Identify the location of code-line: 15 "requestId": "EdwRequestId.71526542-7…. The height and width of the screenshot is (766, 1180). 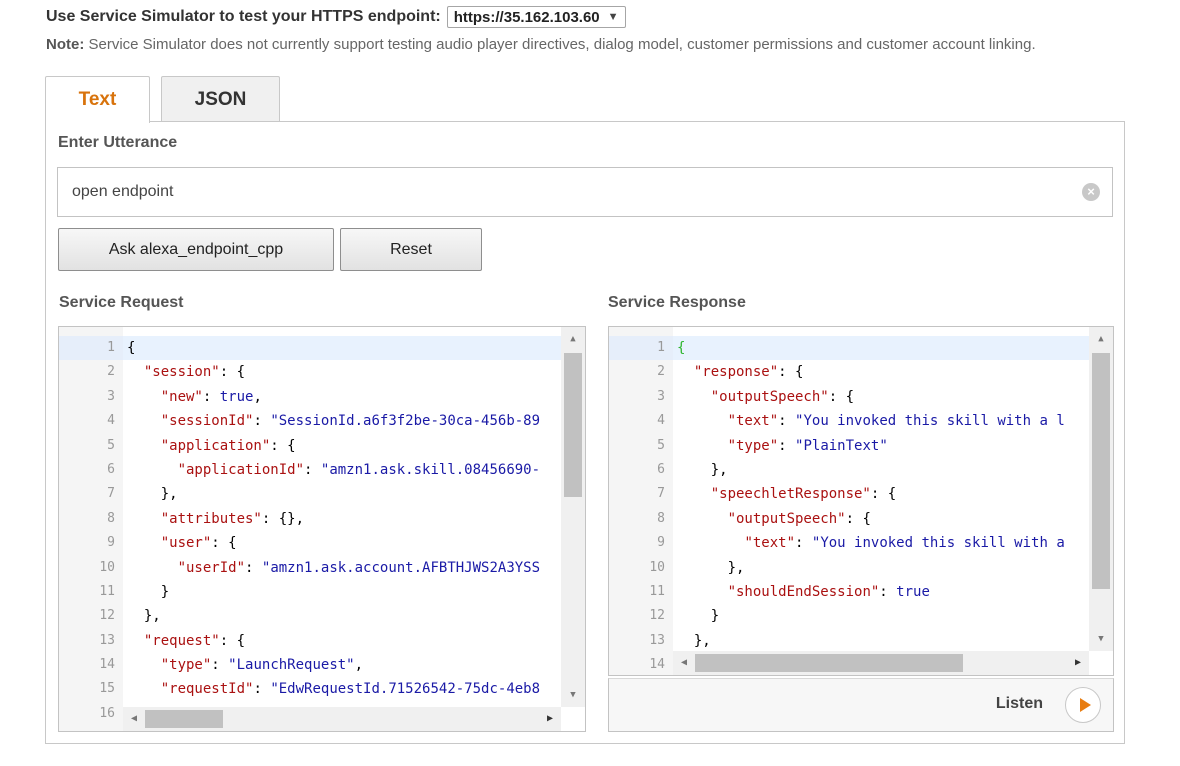
(322, 689).